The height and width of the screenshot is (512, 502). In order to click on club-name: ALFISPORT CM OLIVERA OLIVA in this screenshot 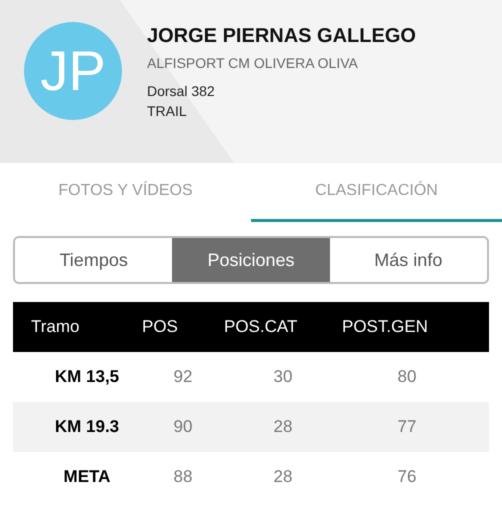, I will do `click(253, 63)`.